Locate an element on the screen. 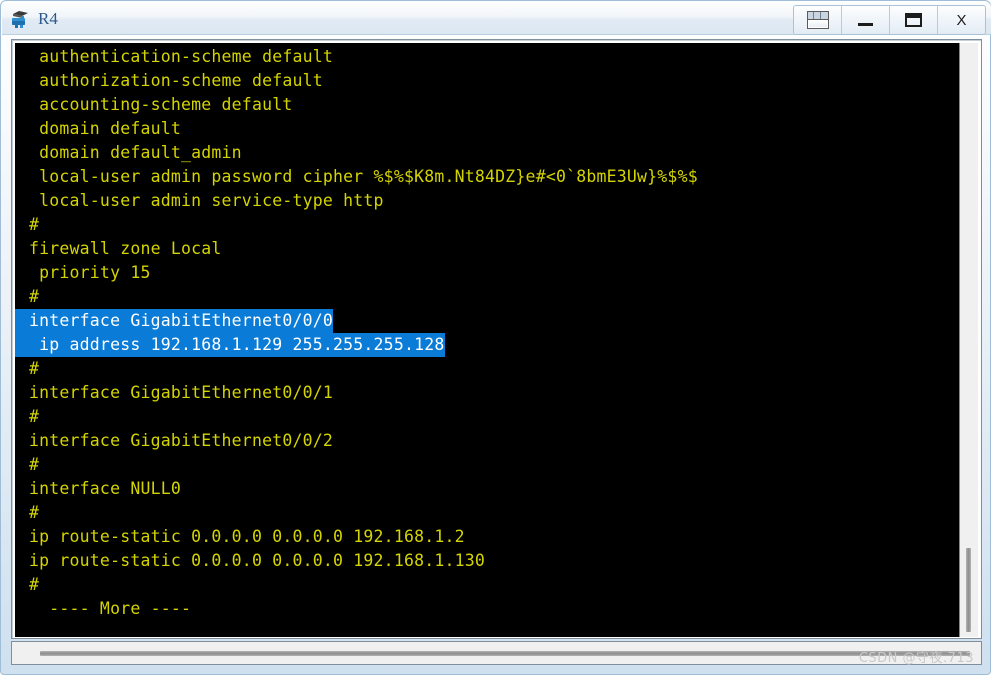 The height and width of the screenshot is (675, 991). horizontal-scrollbar-thumb is located at coordinates (505, 653).